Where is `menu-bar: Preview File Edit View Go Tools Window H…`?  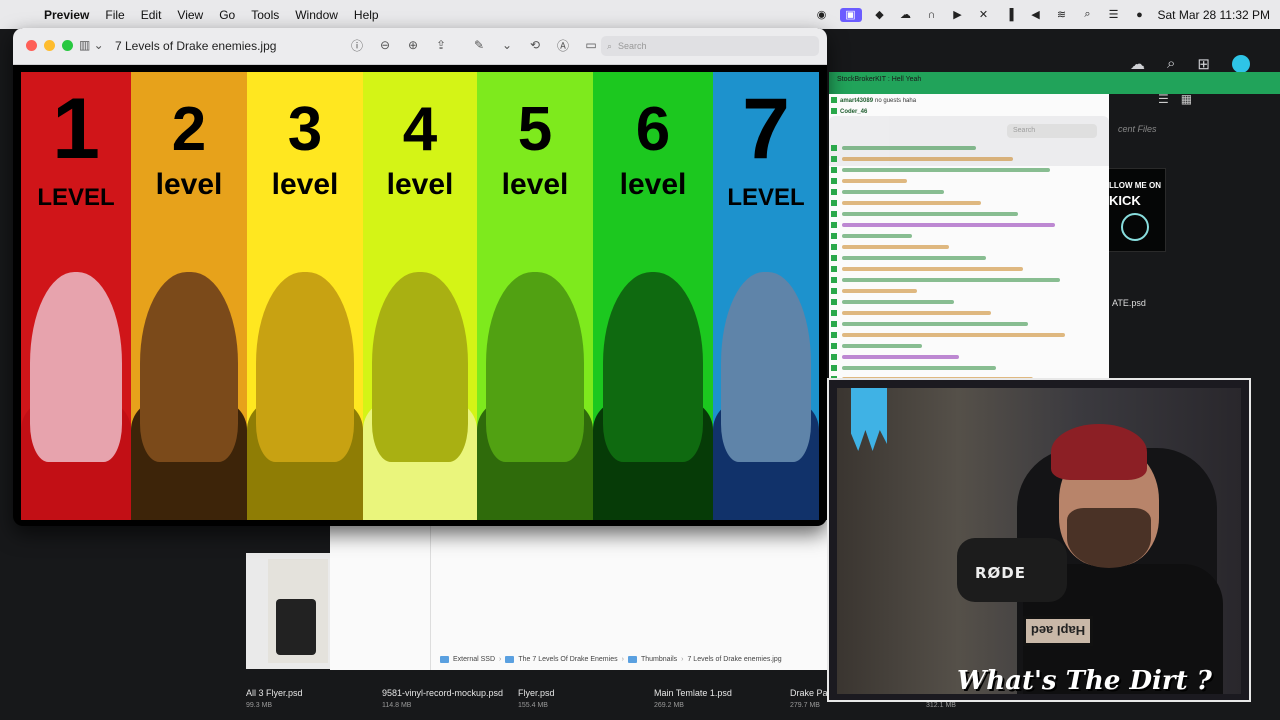
menu-bar: Preview File Edit View Go Tools Window H… is located at coordinates (640, 14).